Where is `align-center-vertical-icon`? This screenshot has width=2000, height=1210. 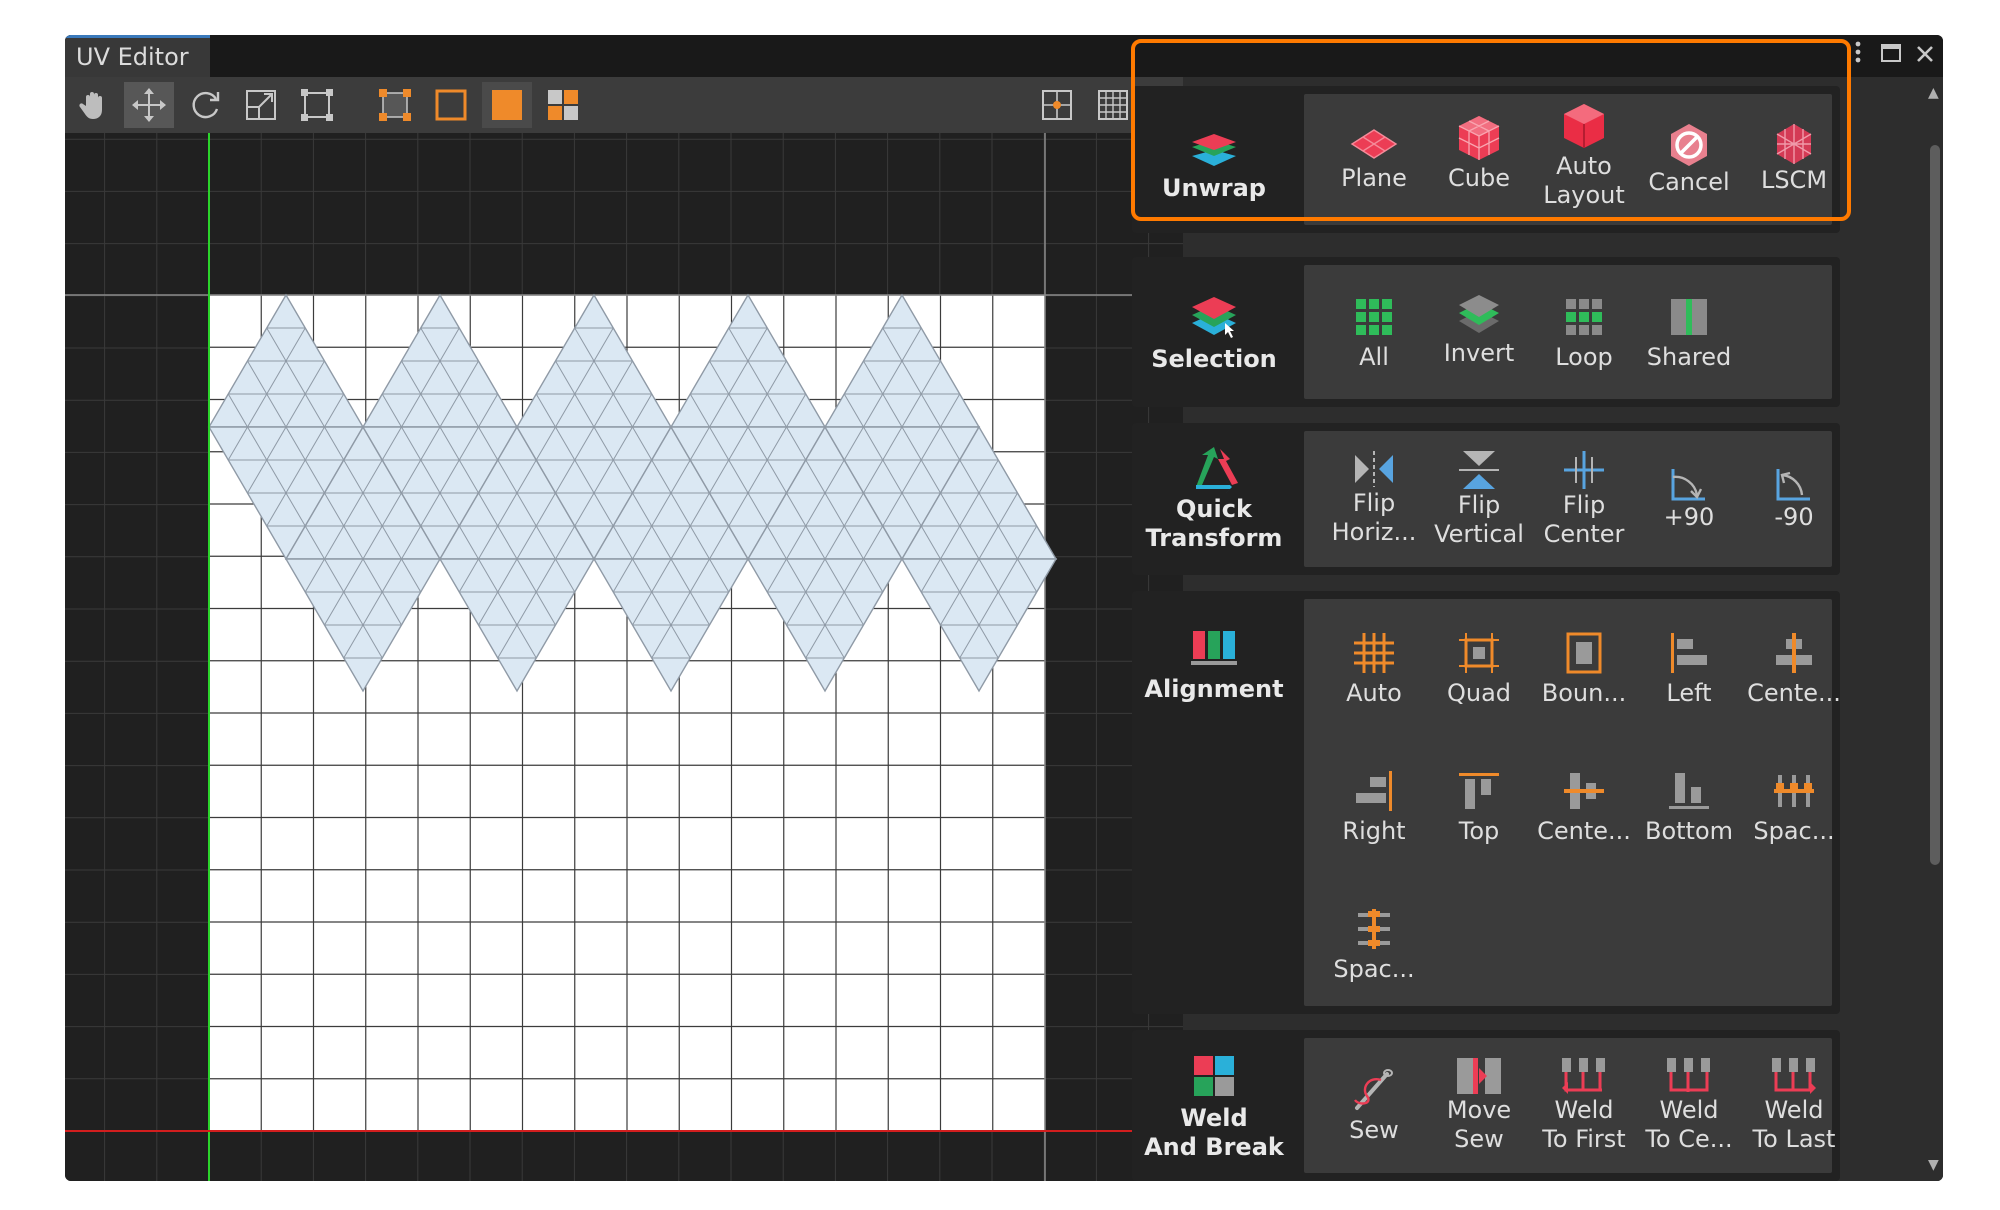
align-center-vertical-icon is located at coordinates (1794, 653).